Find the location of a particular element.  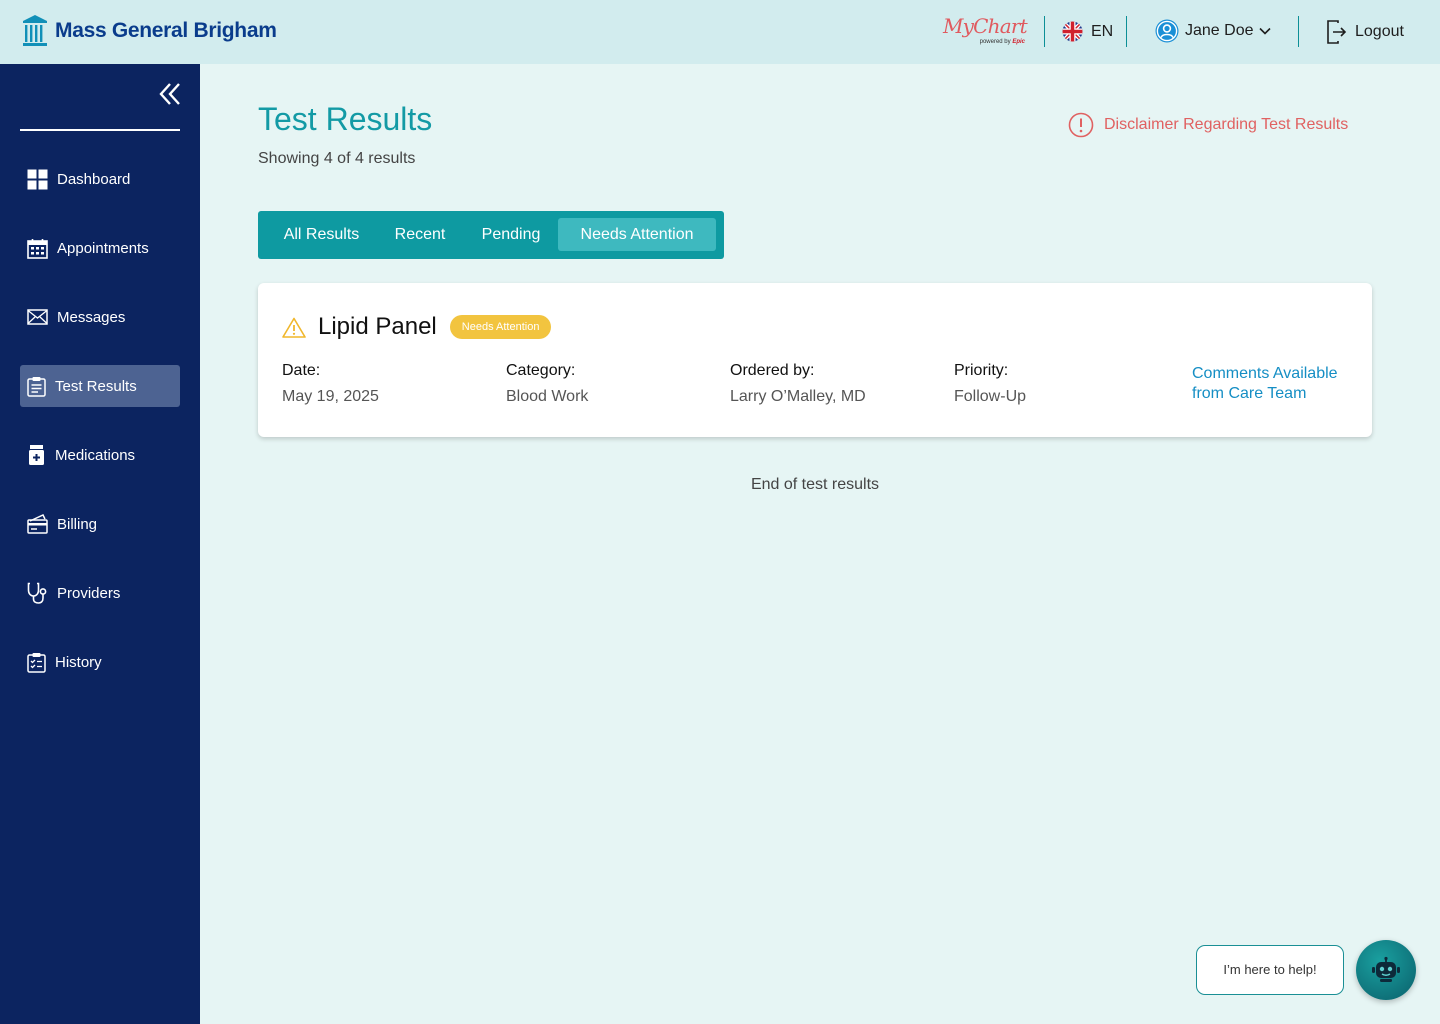

field-value: Larry O’Malley, MD is located at coordinates (798, 396).